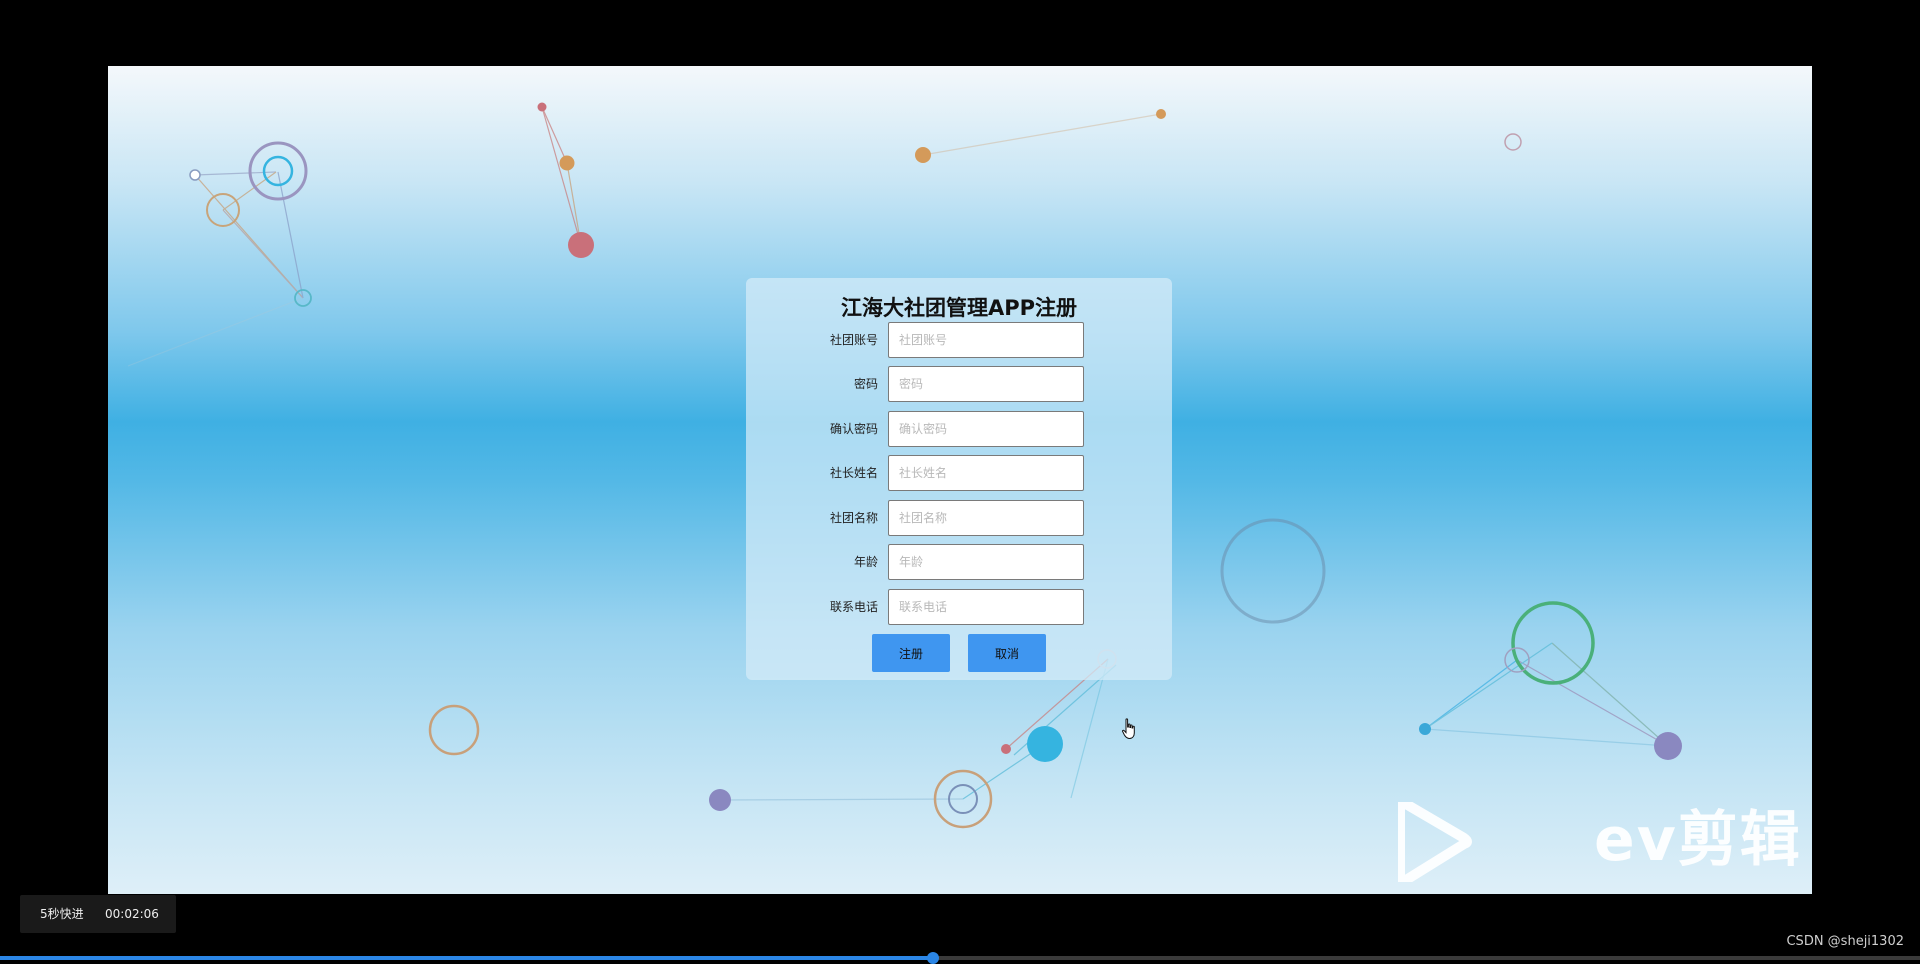 This screenshot has height=964, width=1920. Describe the element at coordinates (853, 607) in the screenshot. I see `phone-label: 联系电话` at that location.